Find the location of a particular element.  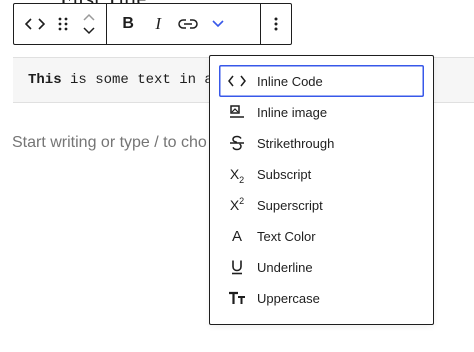

code-content: This is some text in a is located at coordinates (120, 80).